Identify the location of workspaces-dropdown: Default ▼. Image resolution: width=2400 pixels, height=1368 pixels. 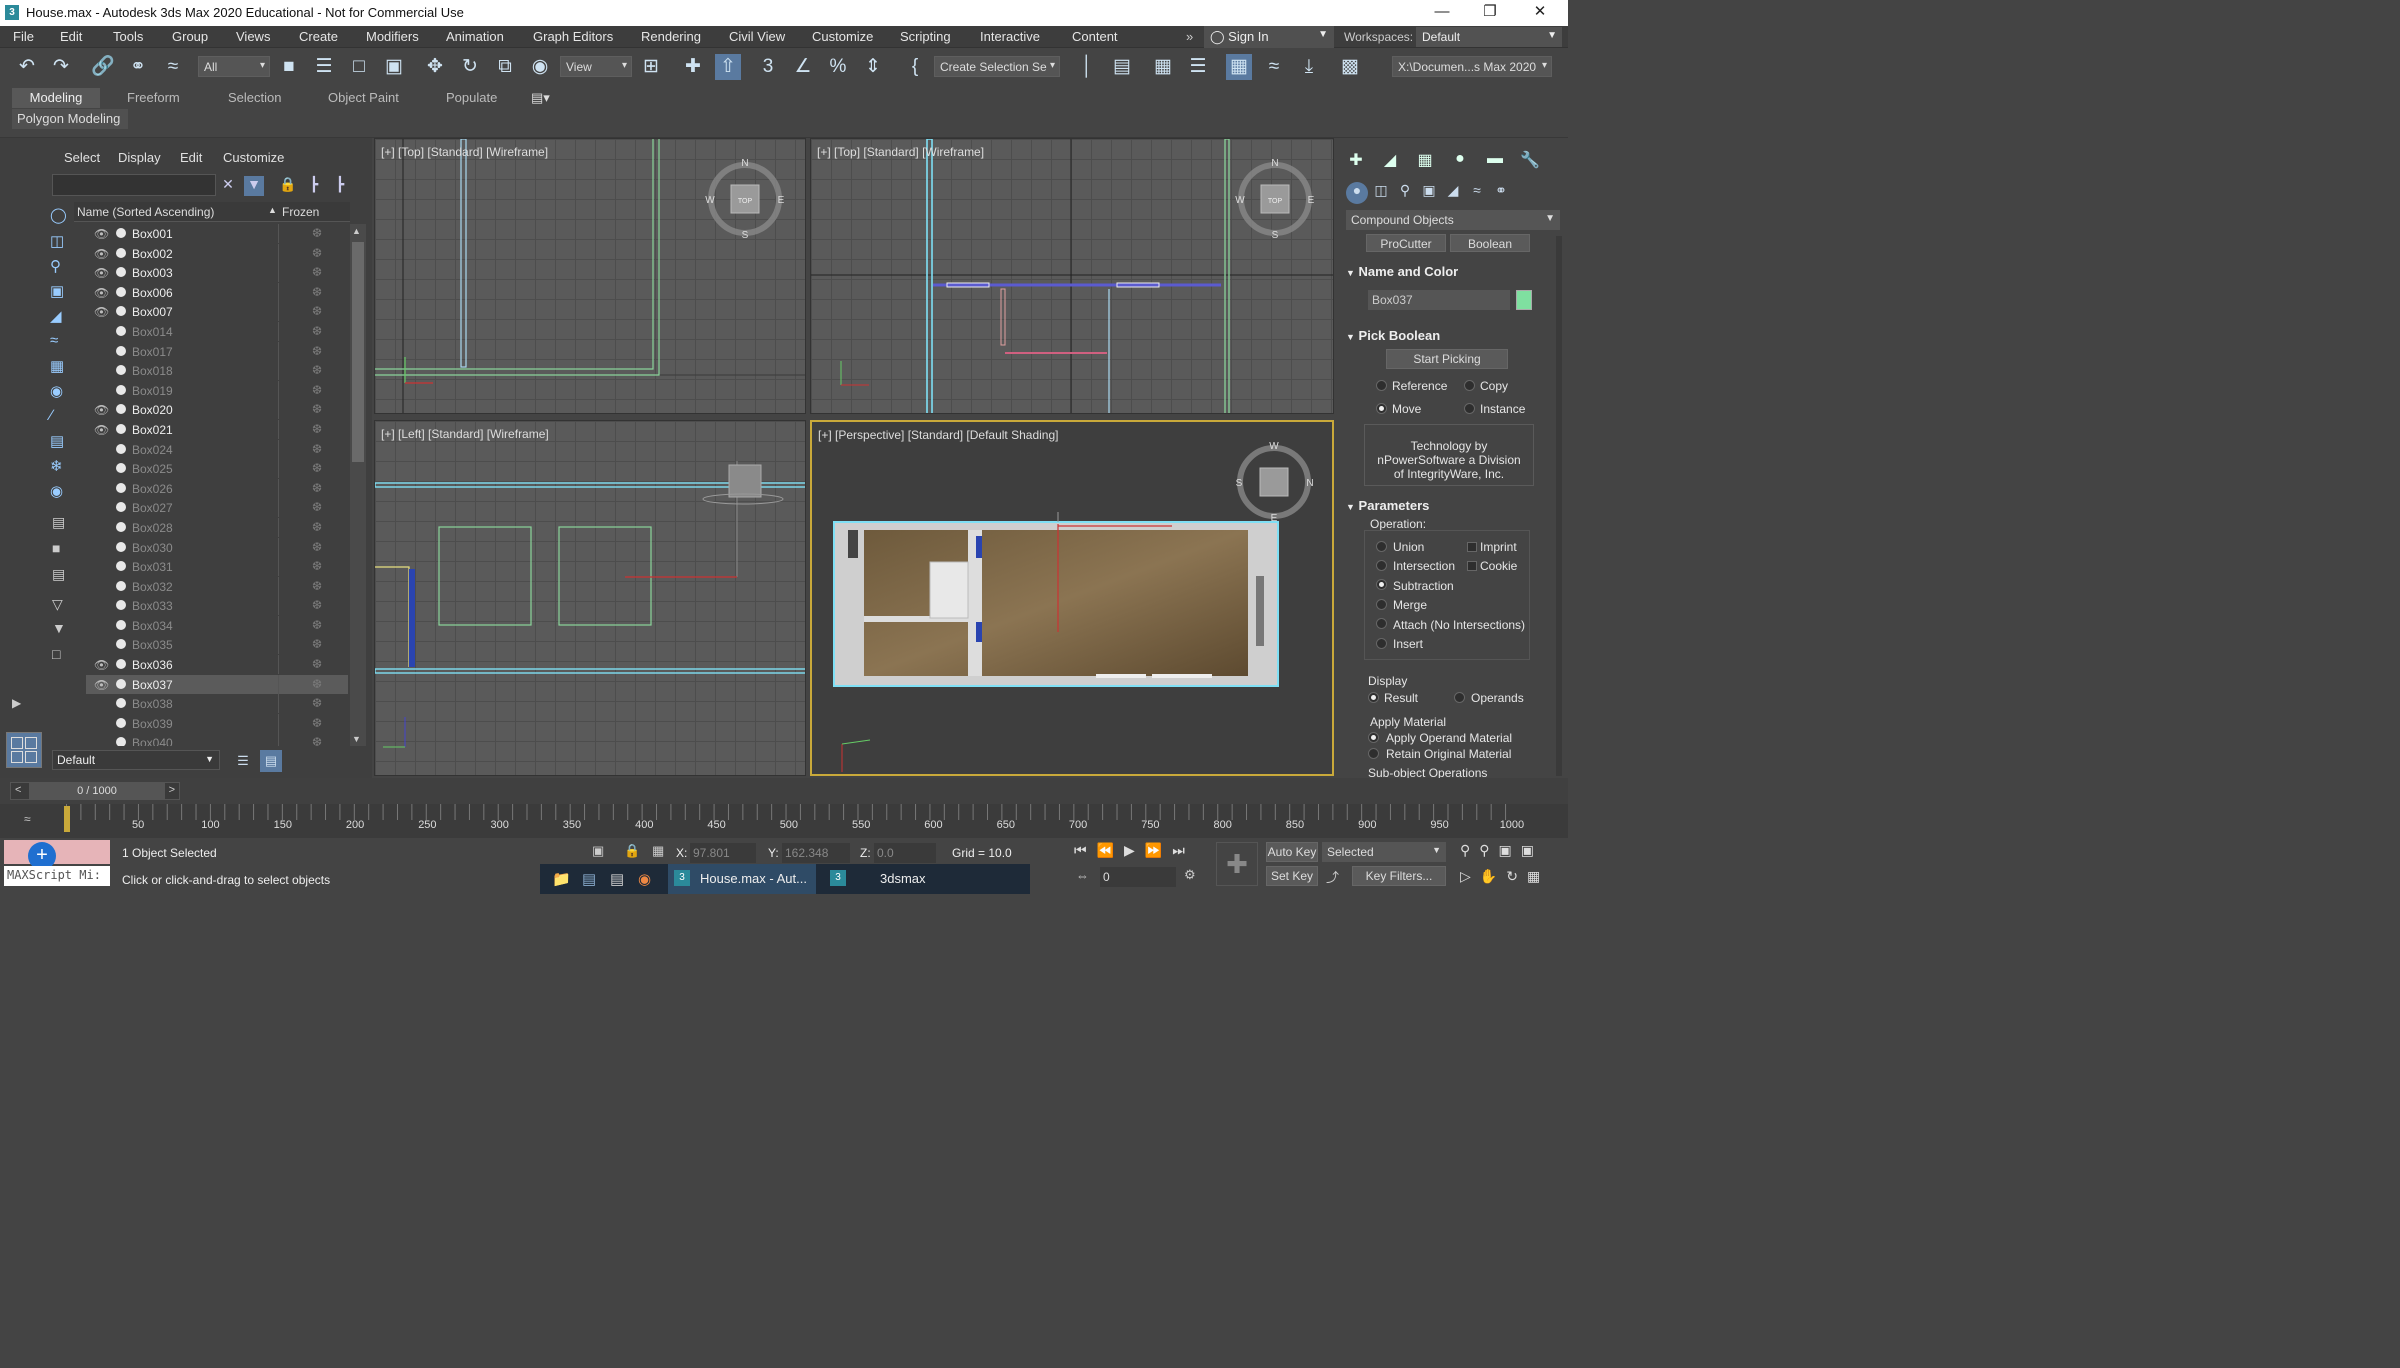
(1489, 37).